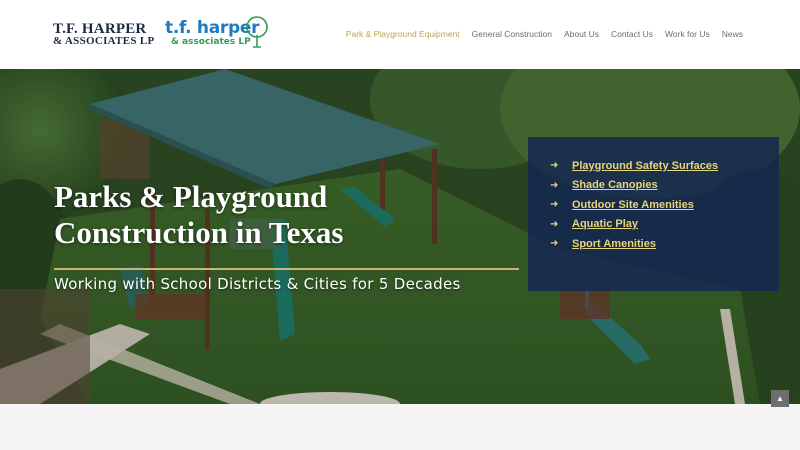 This screenshot has width=800, height=450. Describe the element at coordinates (664, 244) in the screenshot. I see `service-link-item: ➜ Sport Amenities` at that location.